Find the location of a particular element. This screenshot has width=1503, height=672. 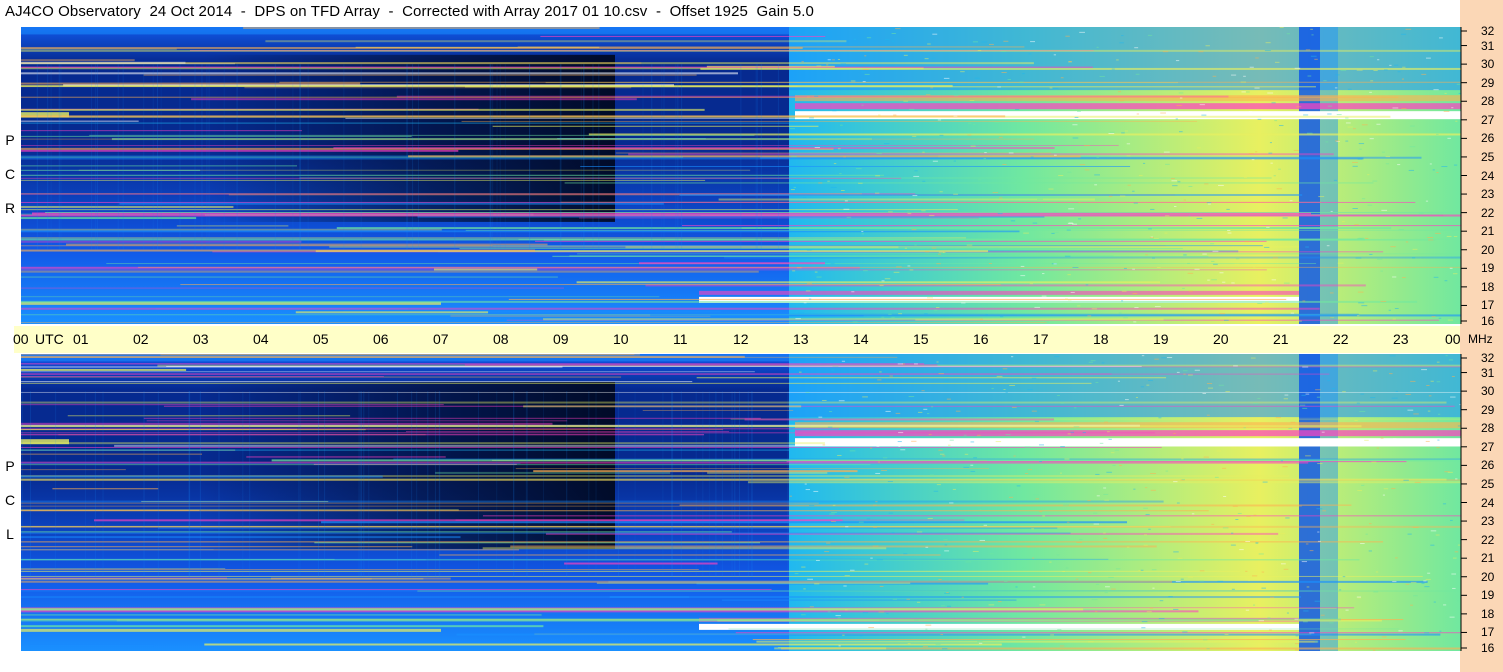

time-tick-02: 02 is located at coordinates (141, 339).